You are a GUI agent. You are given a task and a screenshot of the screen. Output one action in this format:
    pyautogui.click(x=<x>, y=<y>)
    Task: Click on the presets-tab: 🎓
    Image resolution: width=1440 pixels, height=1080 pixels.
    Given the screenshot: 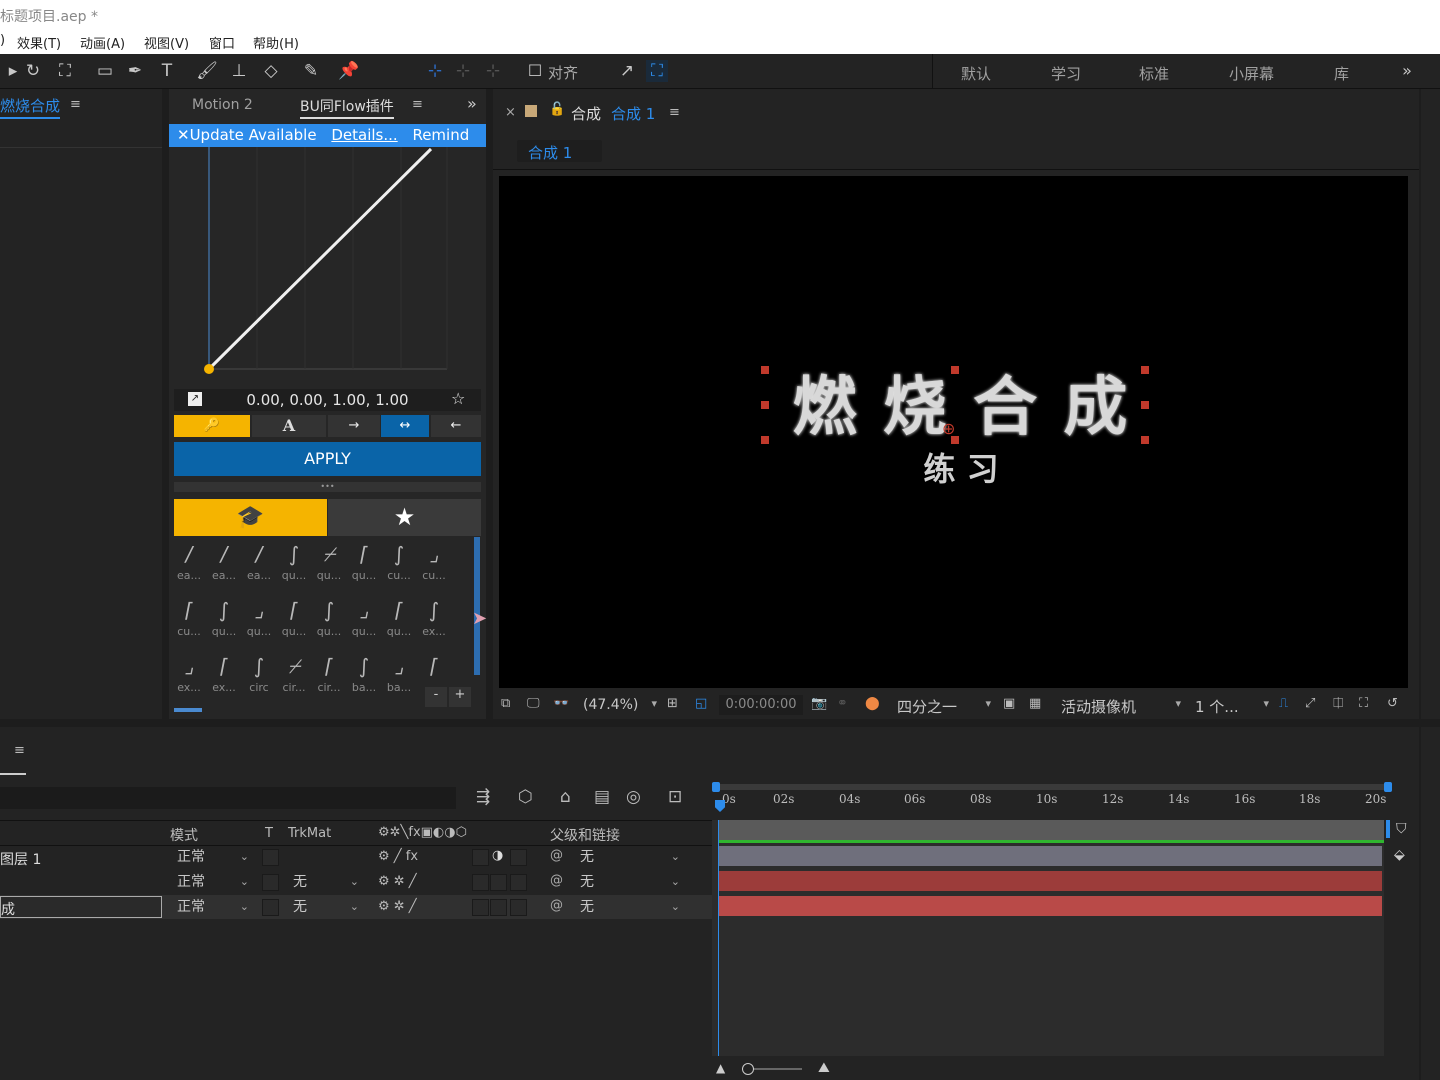 What is the action you would take?
    pyautogui.click(x=250, y=517)
    